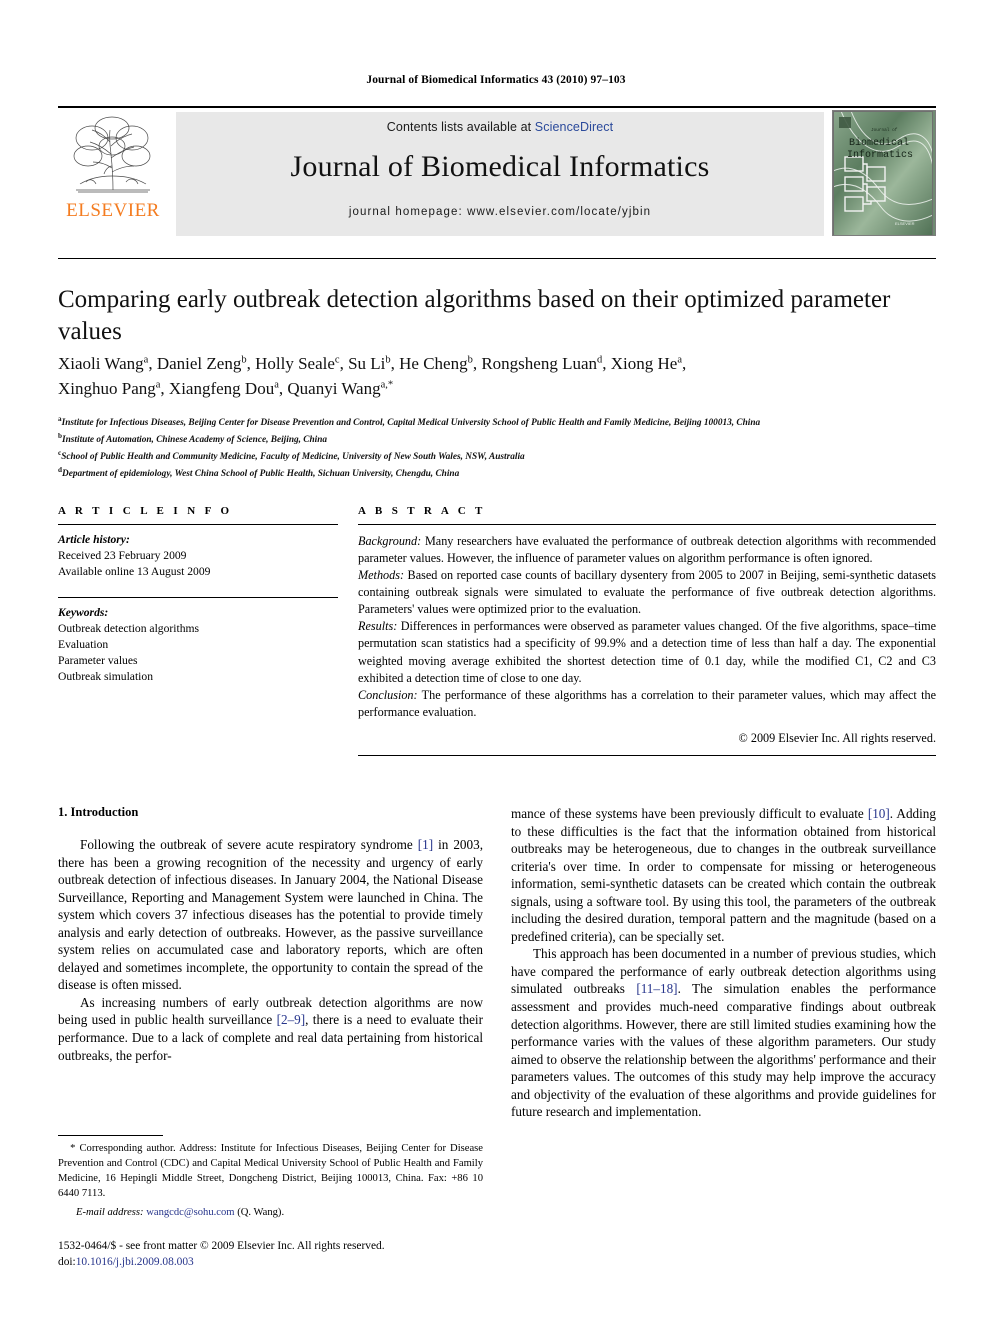  Describe the element at coordinates (129, 628) in the screenshot. I see `keyword-item: Outbreak detection algorithms` at that location.